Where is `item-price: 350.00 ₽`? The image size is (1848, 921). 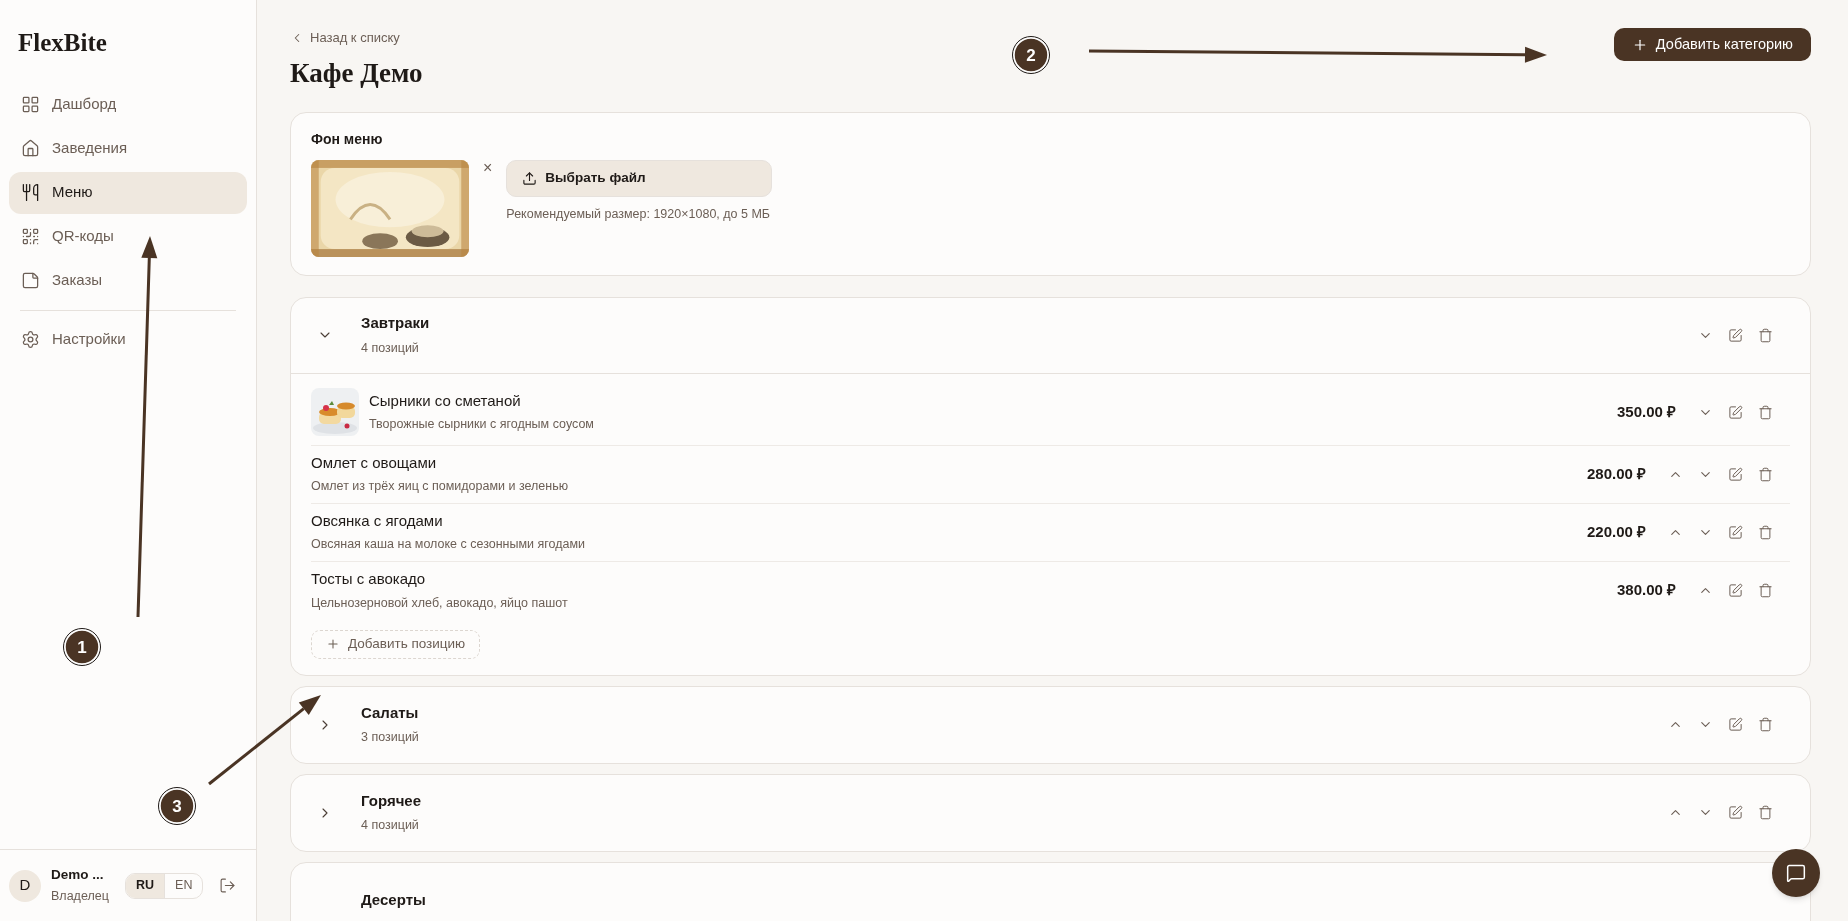
item-price: 350.00 ₽ is located at coordinates (1646, 411).